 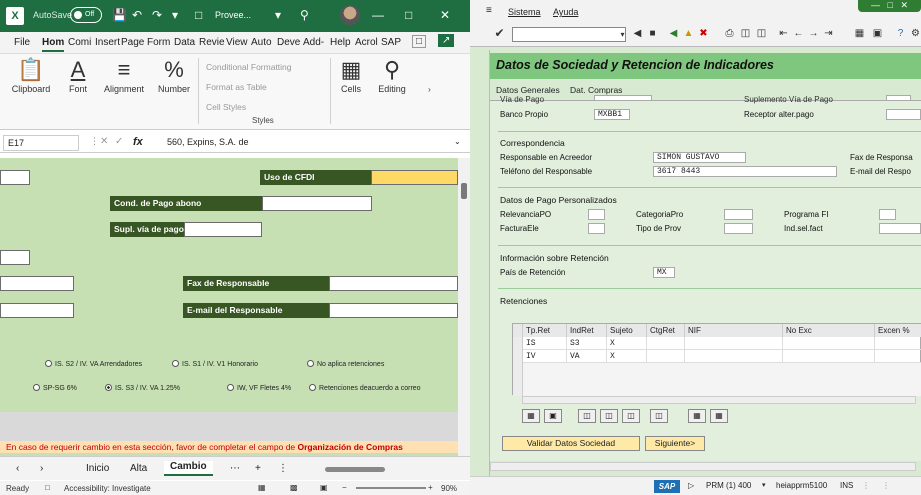 What do you see at coordinates (887, 214) in the screenshot?
I see `programa-fi-input` at bounding box center [887, 214].